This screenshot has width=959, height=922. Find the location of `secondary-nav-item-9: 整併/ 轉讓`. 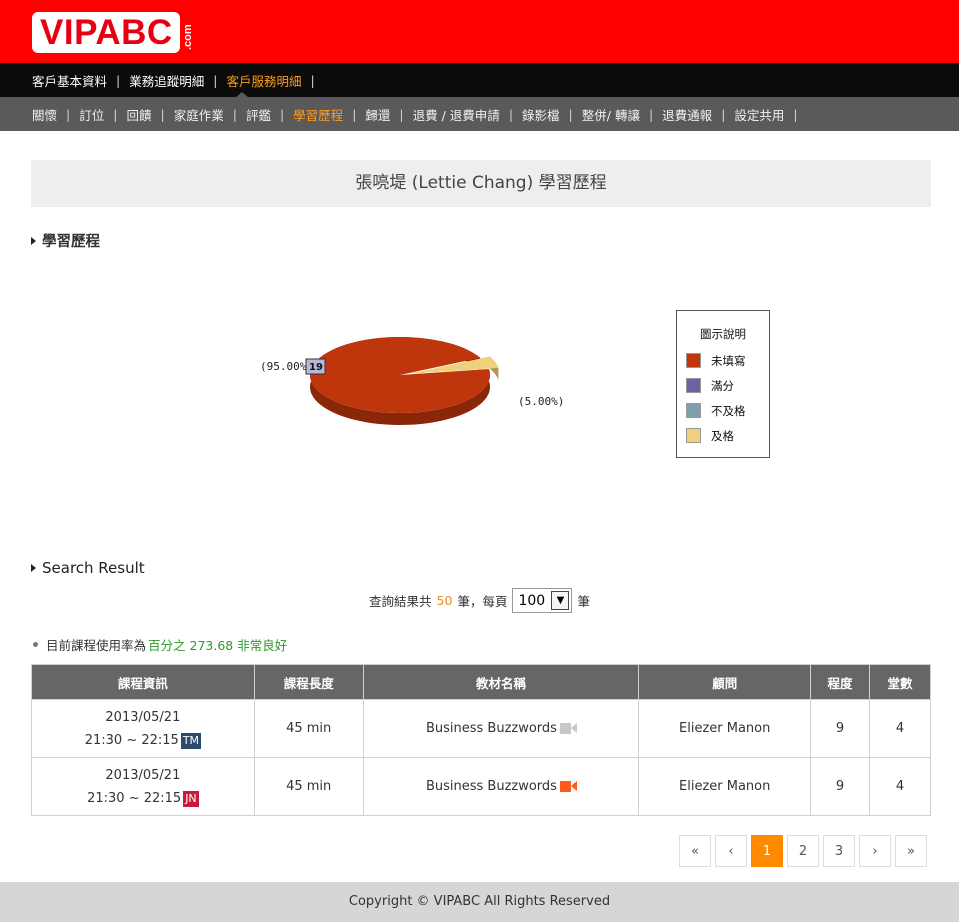

secondary-nav-item-9: 整併/ 轉讓 is located at coordinates (611, 114).